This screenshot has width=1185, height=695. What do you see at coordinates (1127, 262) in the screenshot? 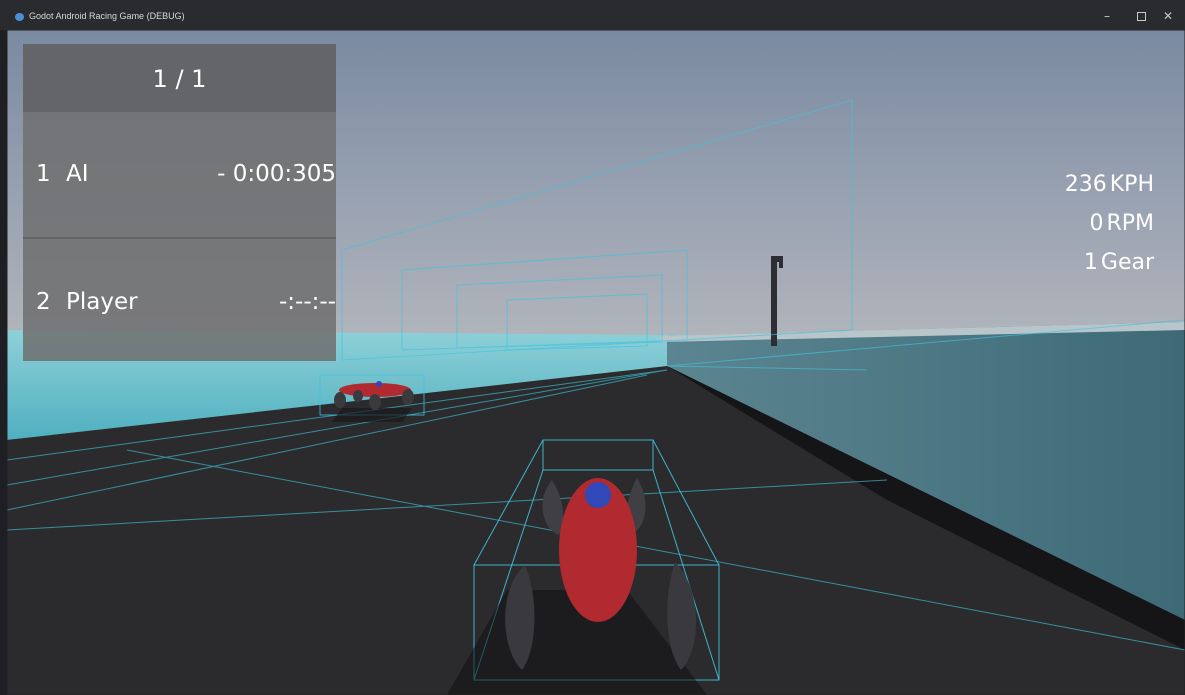
I see `gear-unit: Gear` at bounding box center [1127, 262].